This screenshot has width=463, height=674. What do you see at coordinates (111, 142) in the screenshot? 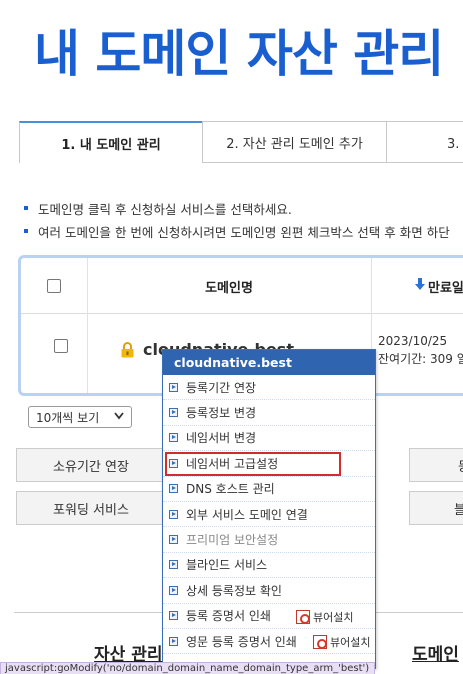
I see `tab-my-domains: 1. 내 도메인 관리` at bounding box center [111, 142].